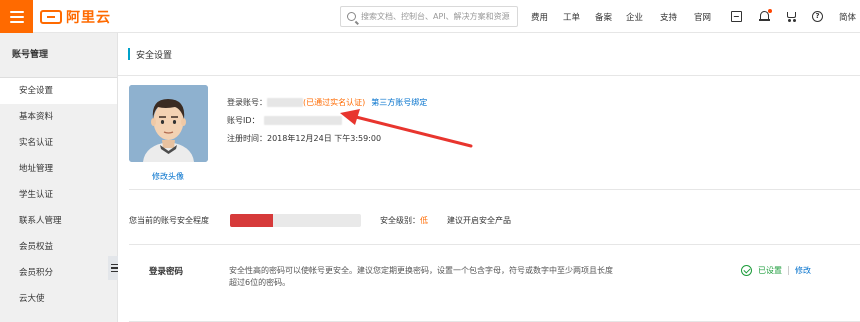  Describe the element at coordinates (351, 16) in the screenshot. I see `search-icon` at that location.